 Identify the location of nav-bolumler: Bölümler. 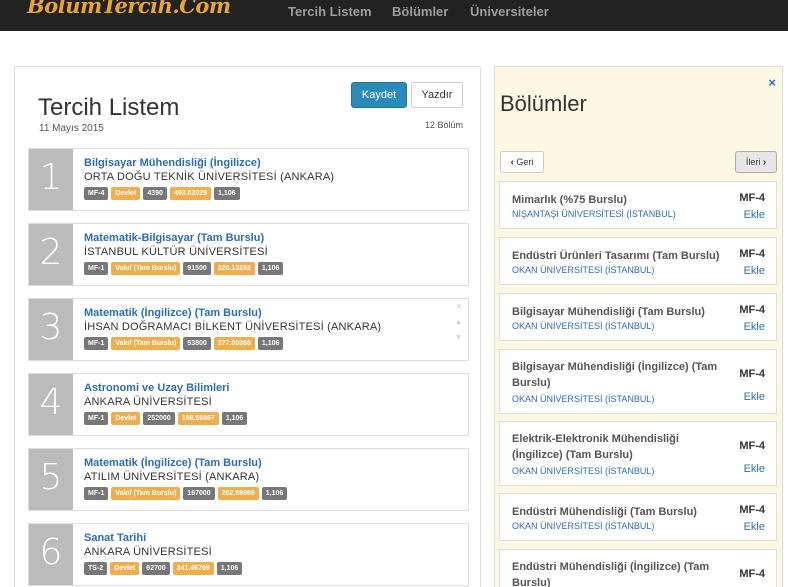
(420, 11).